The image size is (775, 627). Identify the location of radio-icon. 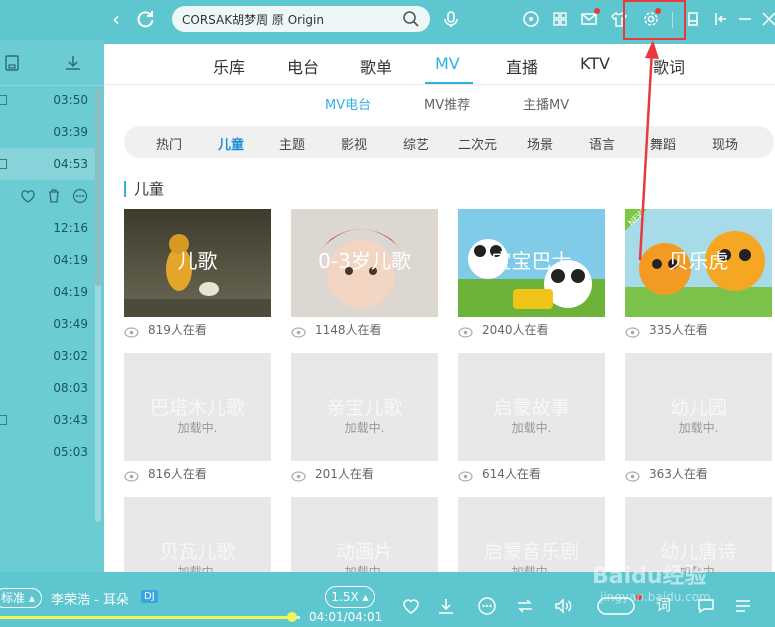
(531, 19).